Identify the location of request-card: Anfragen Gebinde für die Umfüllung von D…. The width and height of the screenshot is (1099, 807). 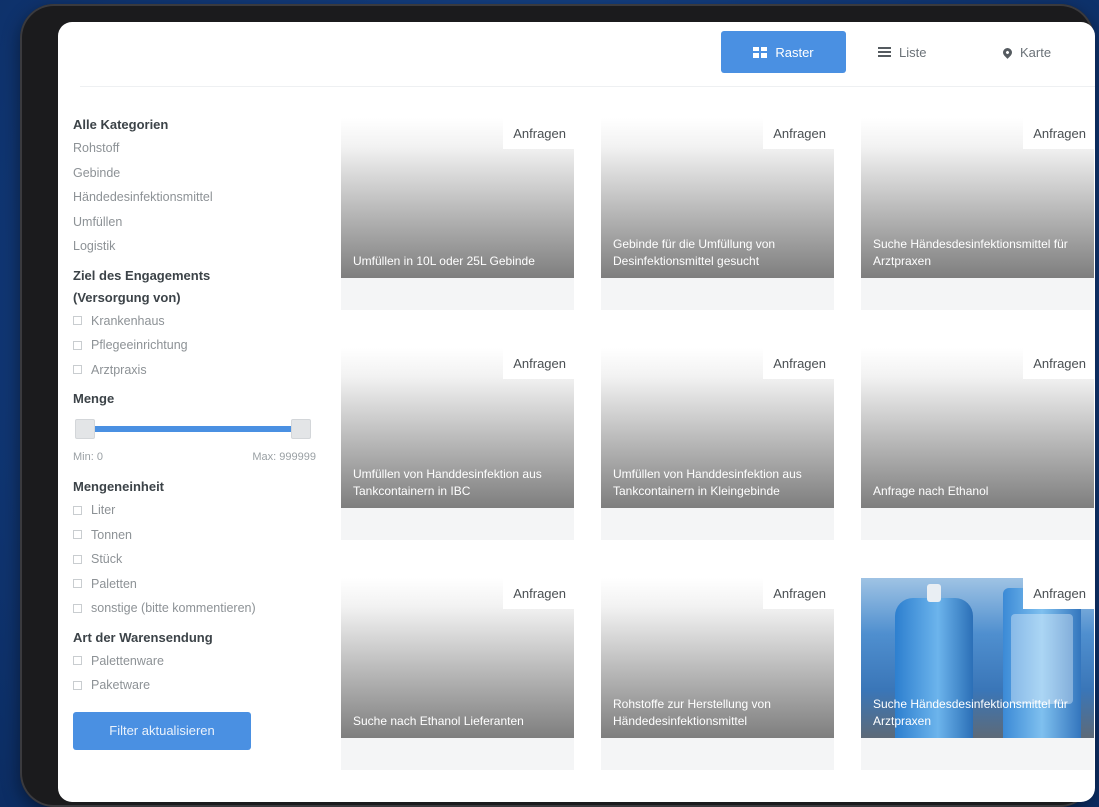
(717, 214).